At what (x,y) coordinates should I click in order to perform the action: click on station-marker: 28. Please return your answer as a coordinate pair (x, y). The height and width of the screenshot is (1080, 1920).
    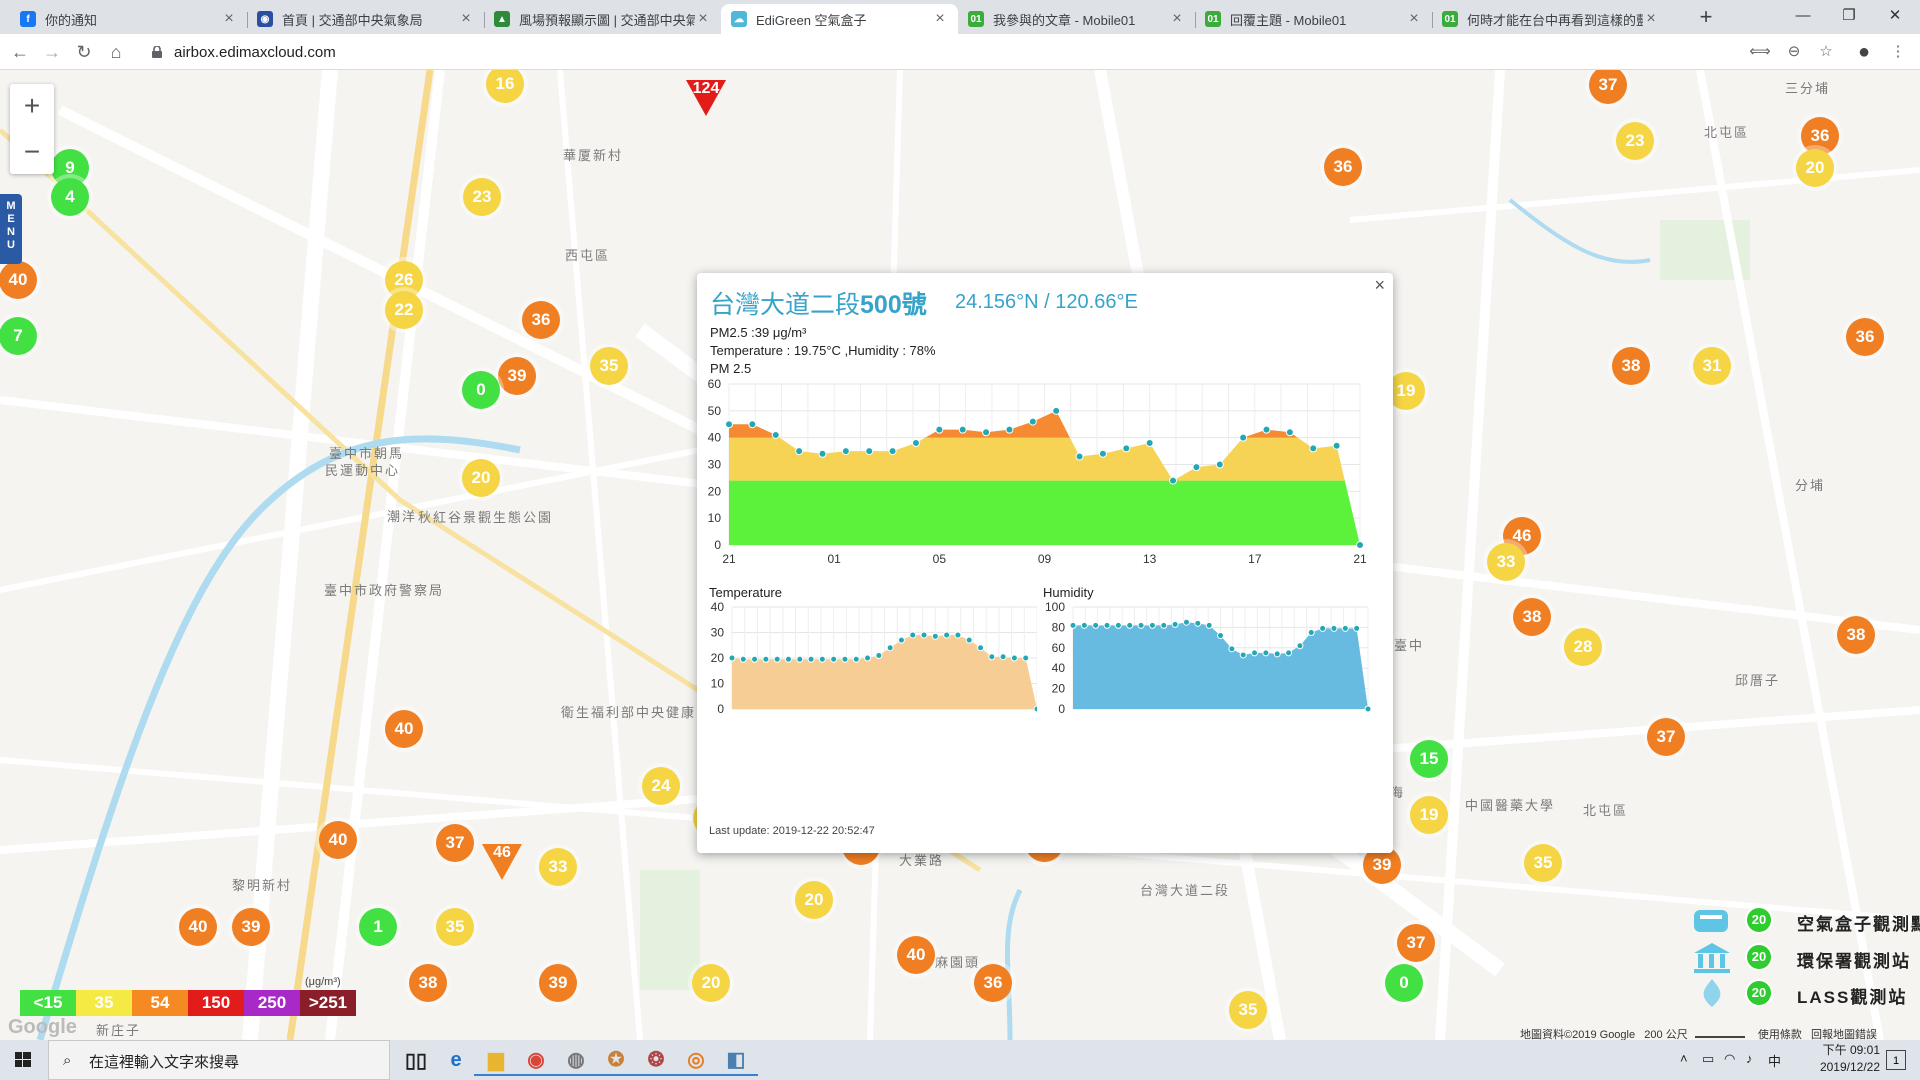
    Looking at the image, I should click on (1583, 647).